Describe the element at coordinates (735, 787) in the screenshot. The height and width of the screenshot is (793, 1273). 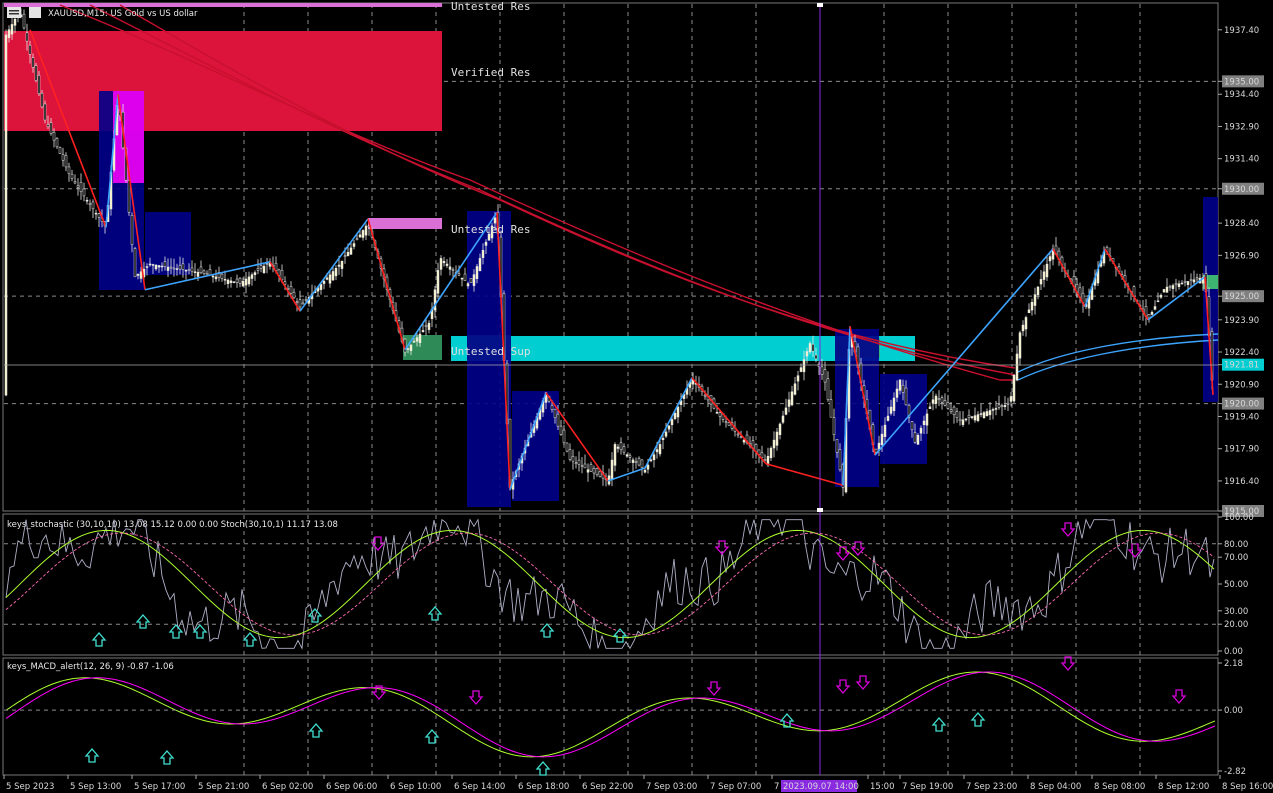
I see `time-label: 7 Sep 07:00` at that location.